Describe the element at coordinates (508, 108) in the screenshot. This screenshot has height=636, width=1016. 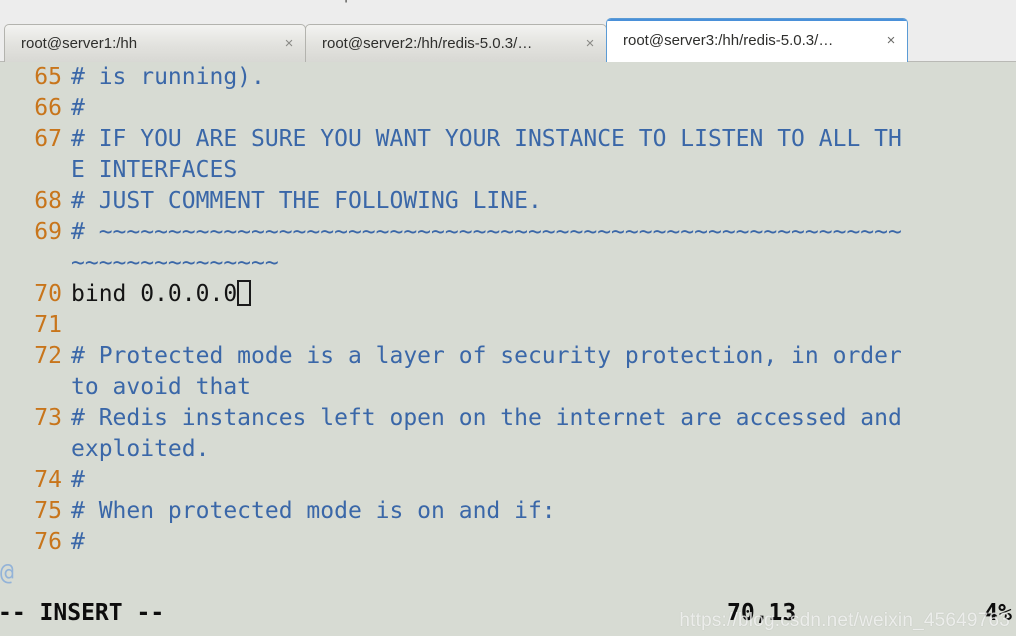
I see `editor-line: 66 #` at that location.